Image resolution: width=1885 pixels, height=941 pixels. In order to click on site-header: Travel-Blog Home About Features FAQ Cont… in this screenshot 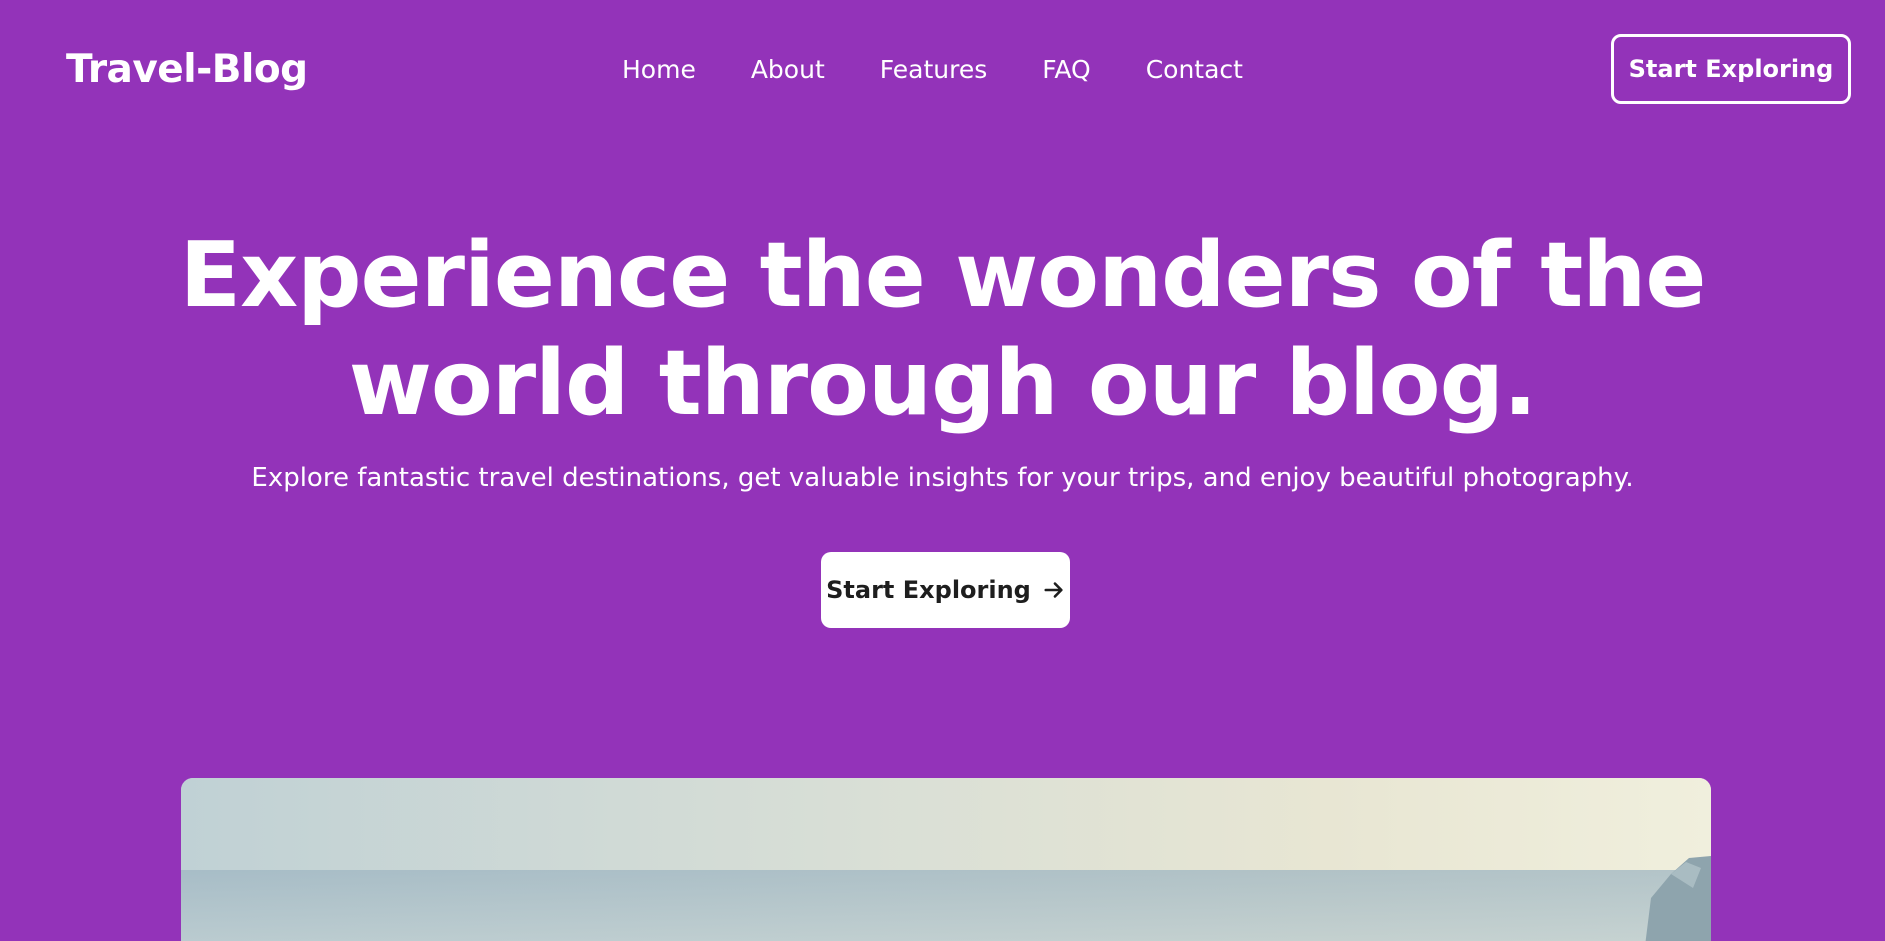, I will do `click(942, 70)`.